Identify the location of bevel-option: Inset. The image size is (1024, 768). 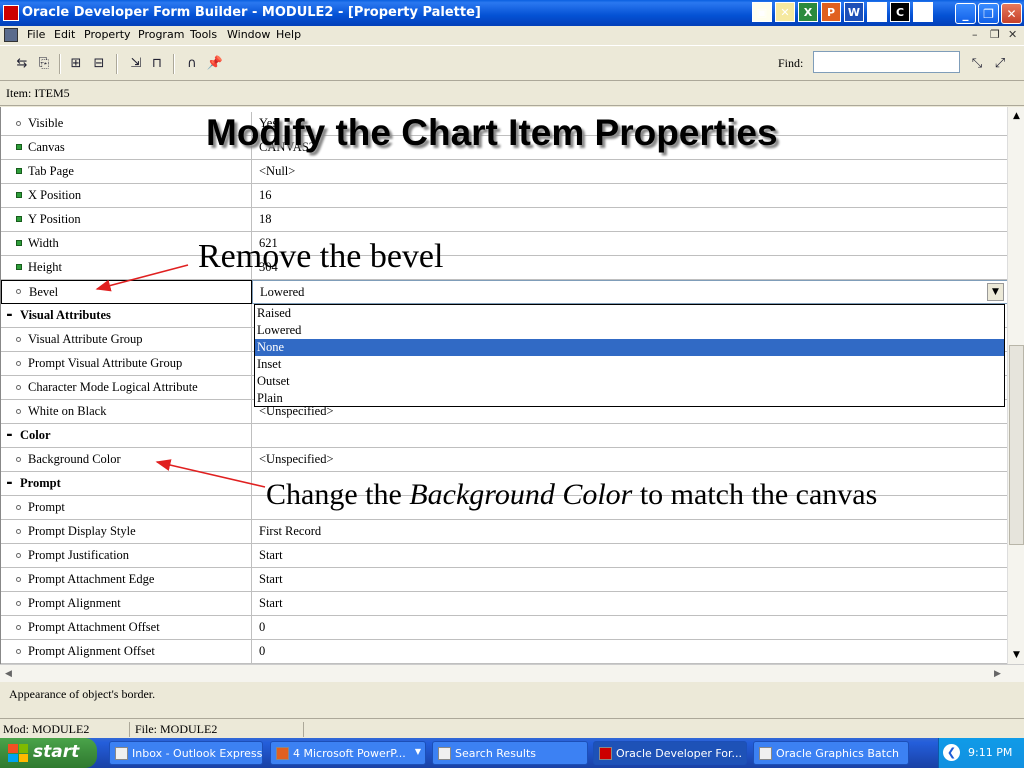
(629, 364).